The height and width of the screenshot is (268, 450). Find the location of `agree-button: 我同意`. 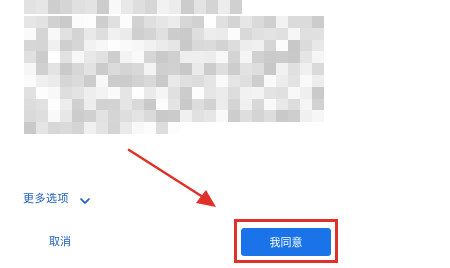

agree-button: 我同意 is located at coordinates (286, 242).